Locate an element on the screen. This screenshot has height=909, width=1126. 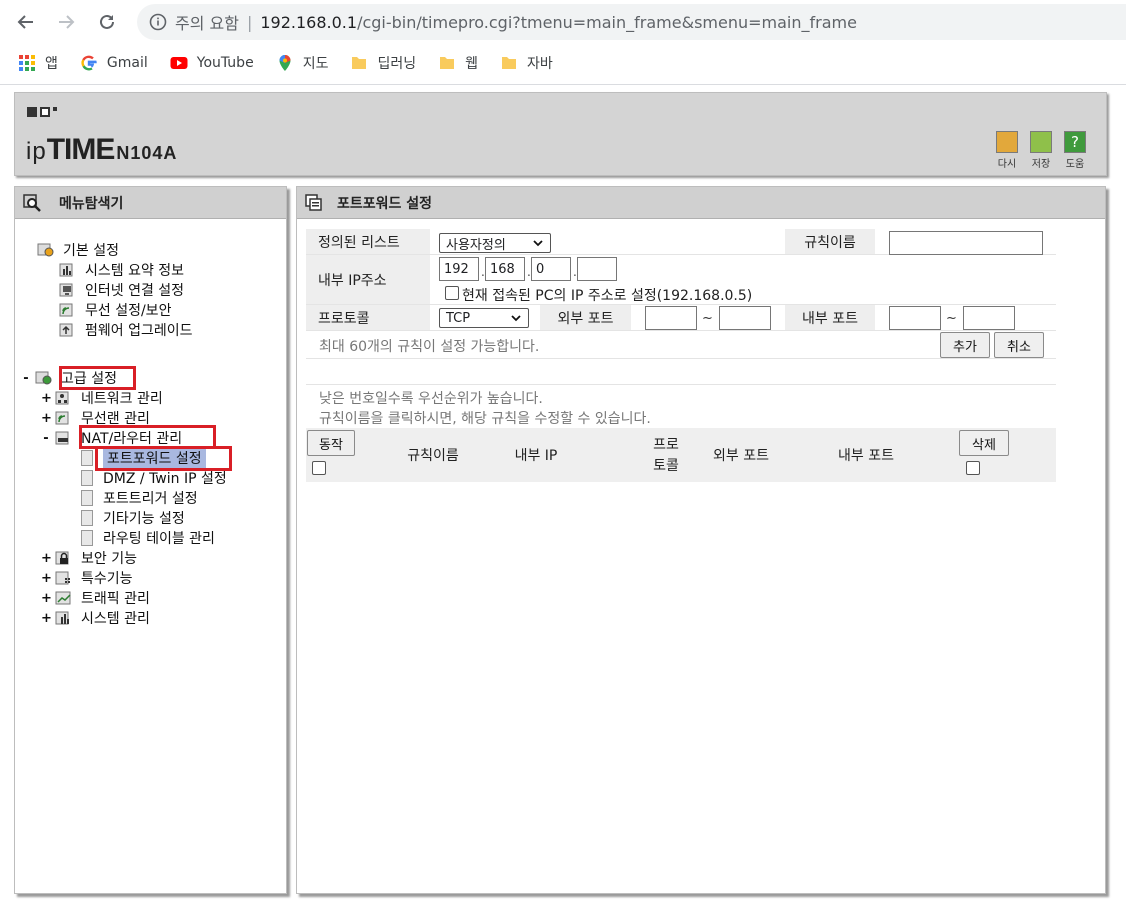
bookmark-youtube: YouTube is located at coordinates (212, 63).